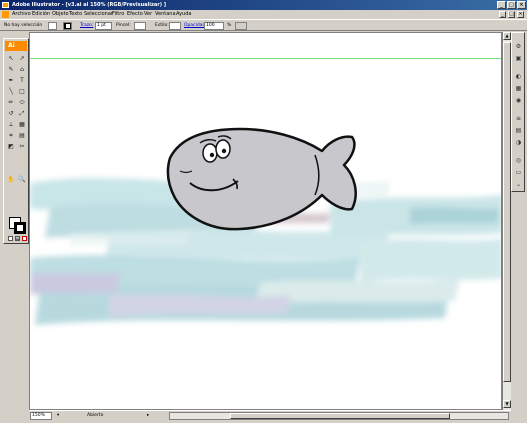 The image size is (527, 423). Describe the element at coordinates (507, 36) in the screenshot. I see `scroll-up-button: ▲` at that location.